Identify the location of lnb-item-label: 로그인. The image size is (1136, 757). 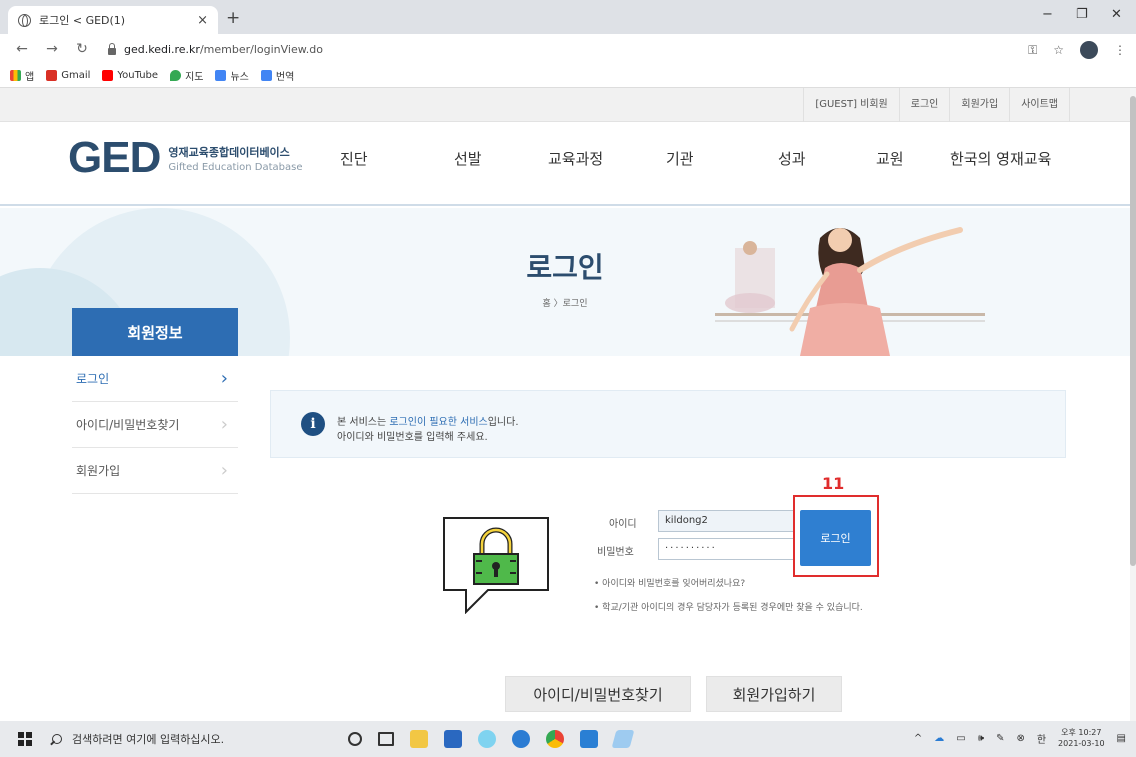
(93, 379).